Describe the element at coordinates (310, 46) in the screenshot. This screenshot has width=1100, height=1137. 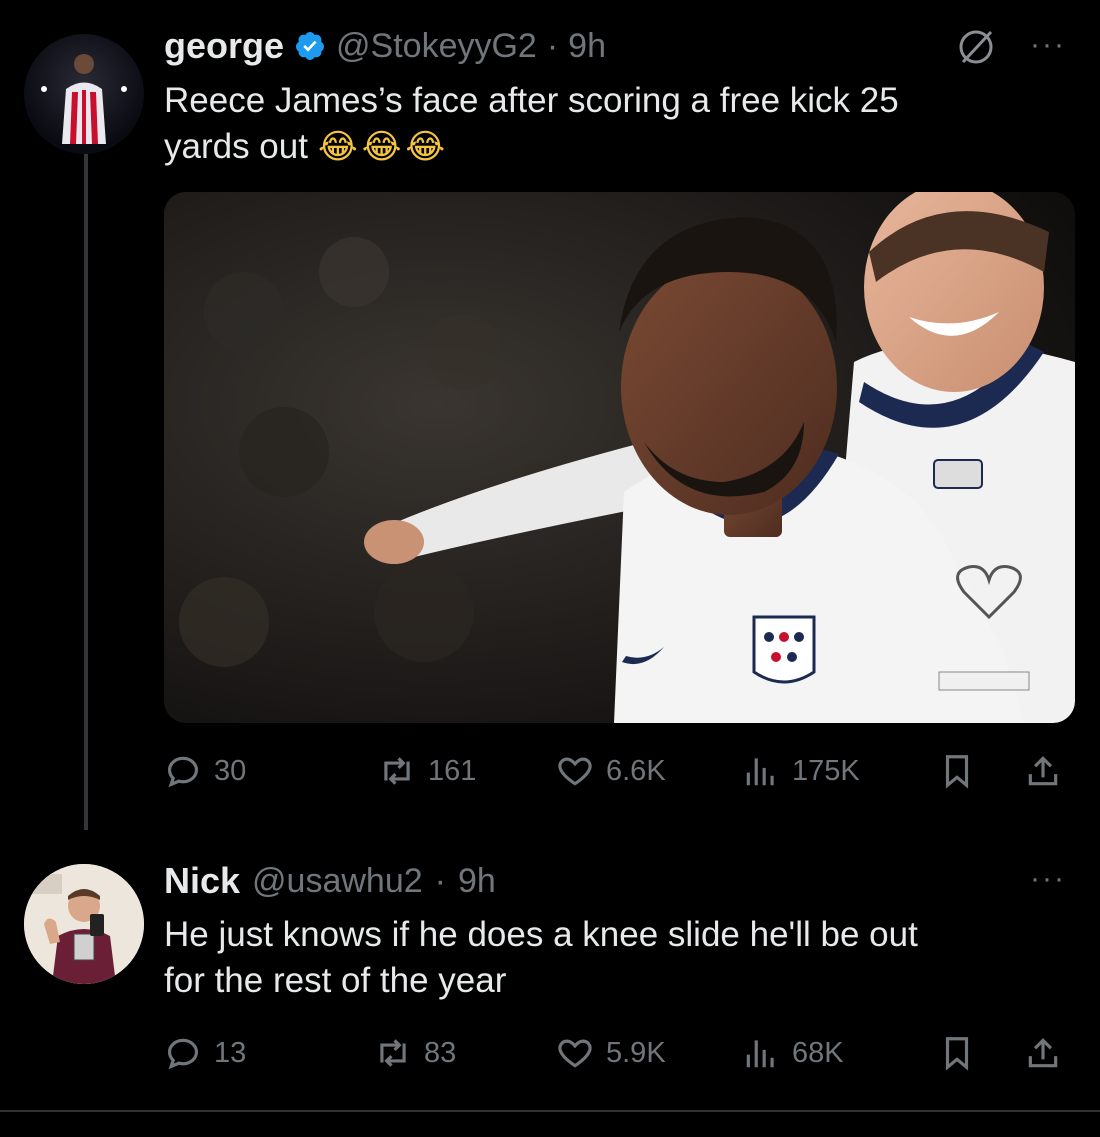
I see `verified-badge-icon` at that location.